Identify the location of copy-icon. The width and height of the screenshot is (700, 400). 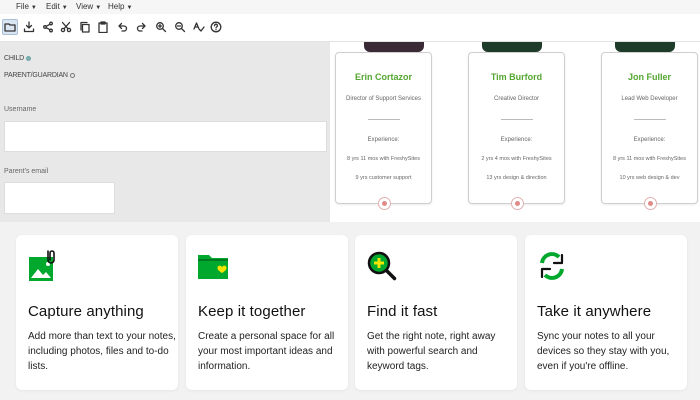
(85, 27).